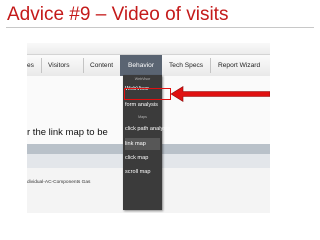 This screenshot has width=320, height=240. I want to click on title-divider, so click(160, 27).